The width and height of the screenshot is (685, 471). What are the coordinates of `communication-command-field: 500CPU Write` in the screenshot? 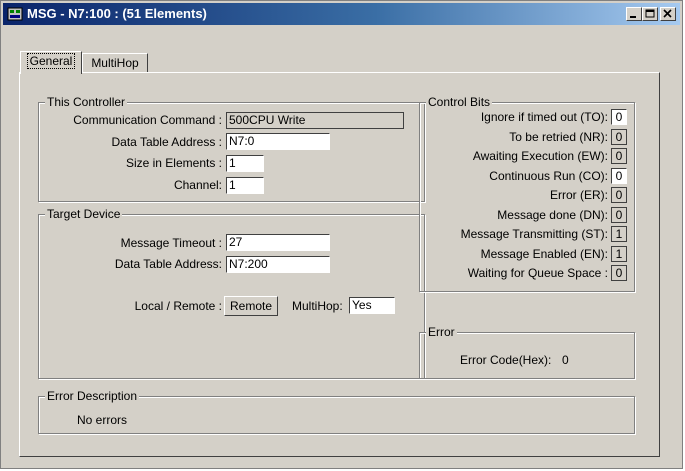 It's located at (315, 120).